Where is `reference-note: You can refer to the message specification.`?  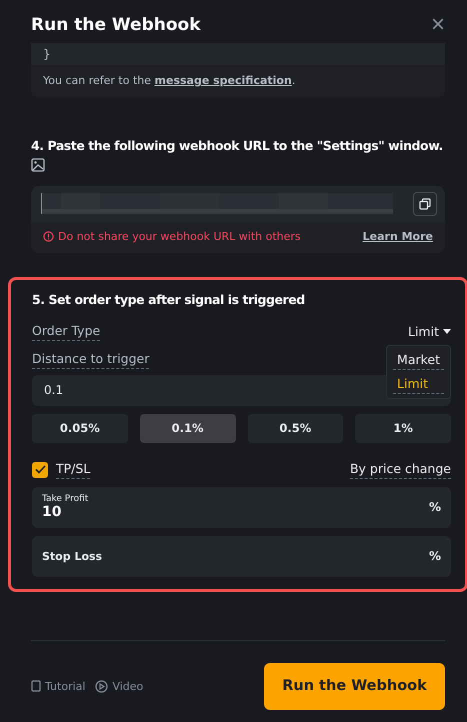
reference-note: You can refer to the message specification. is located at coordinates (169, 81).